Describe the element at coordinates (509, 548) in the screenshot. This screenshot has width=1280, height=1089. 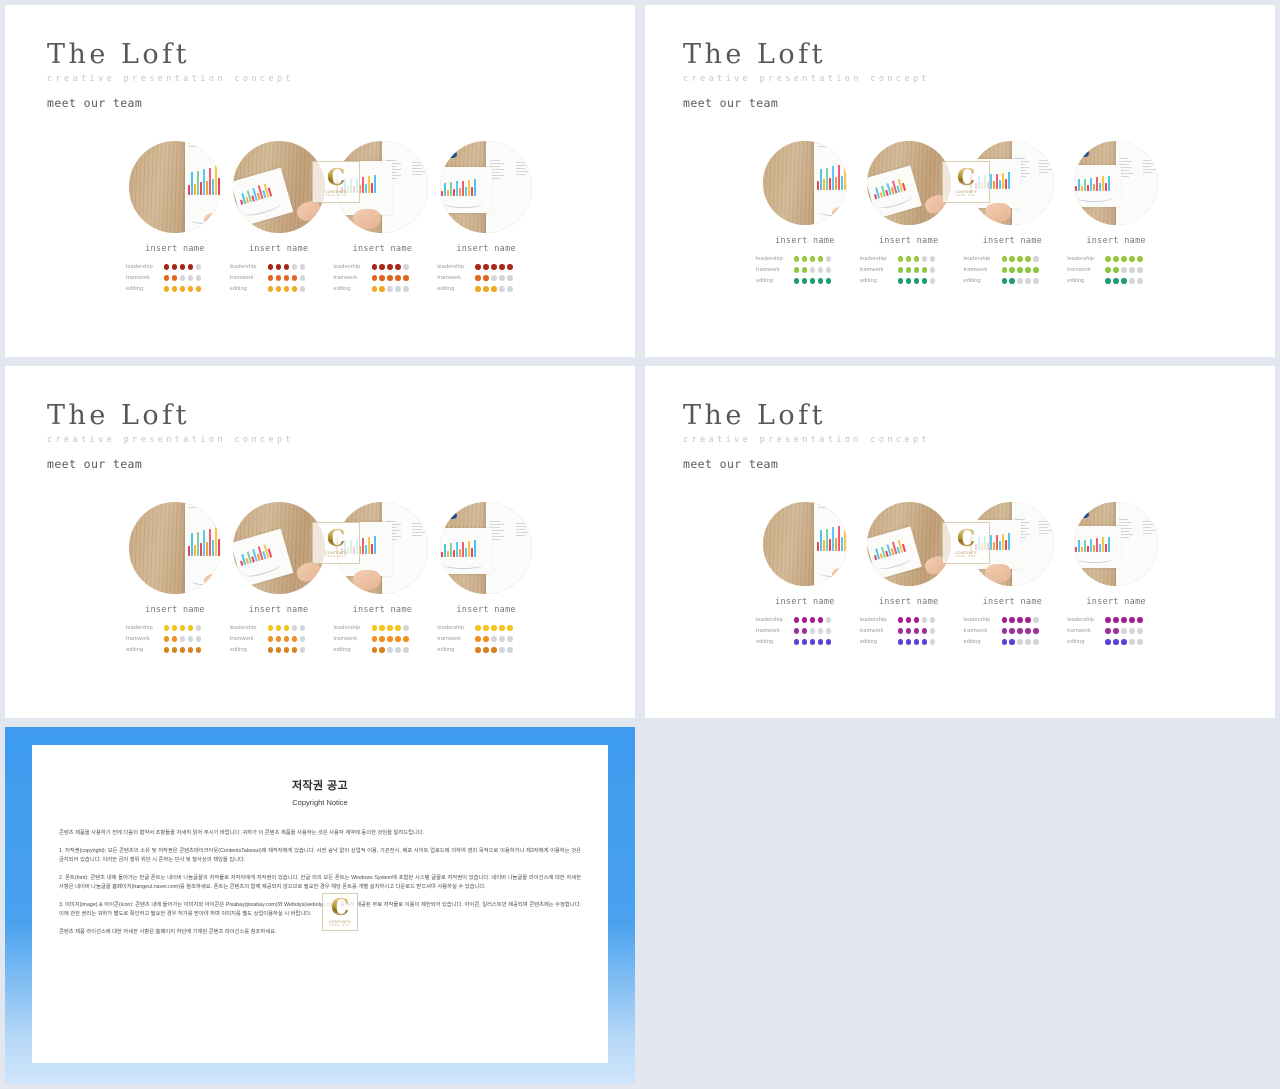
I see `report-document` at that location.